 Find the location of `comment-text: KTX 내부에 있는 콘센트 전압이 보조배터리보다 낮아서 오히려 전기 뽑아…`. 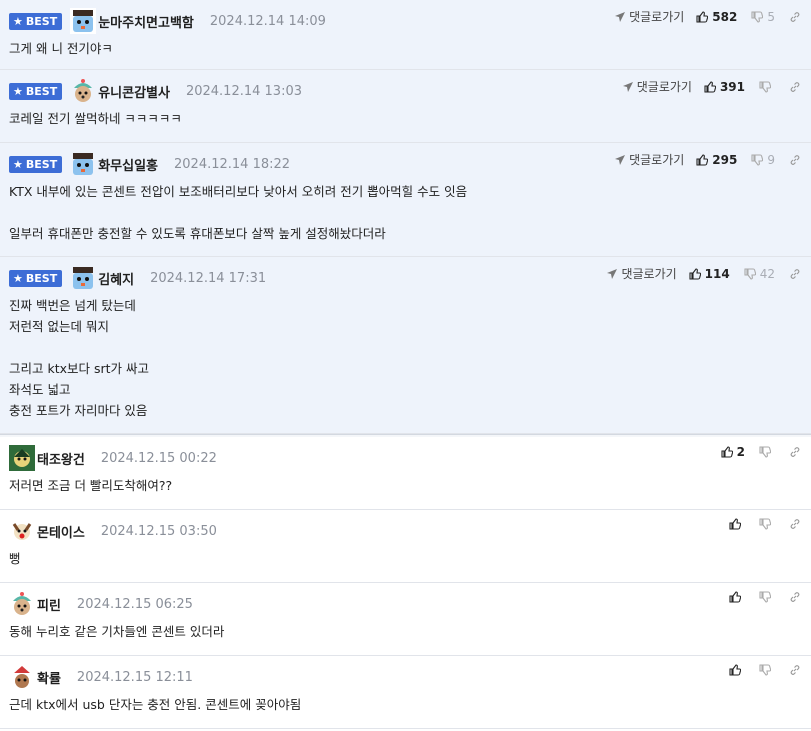

comment-text: KTX 내부에 있는 콘센트 전압이 보조배터리보다 낮아서 오히려 전기 뽑아… is located at coordinates (238, 212).